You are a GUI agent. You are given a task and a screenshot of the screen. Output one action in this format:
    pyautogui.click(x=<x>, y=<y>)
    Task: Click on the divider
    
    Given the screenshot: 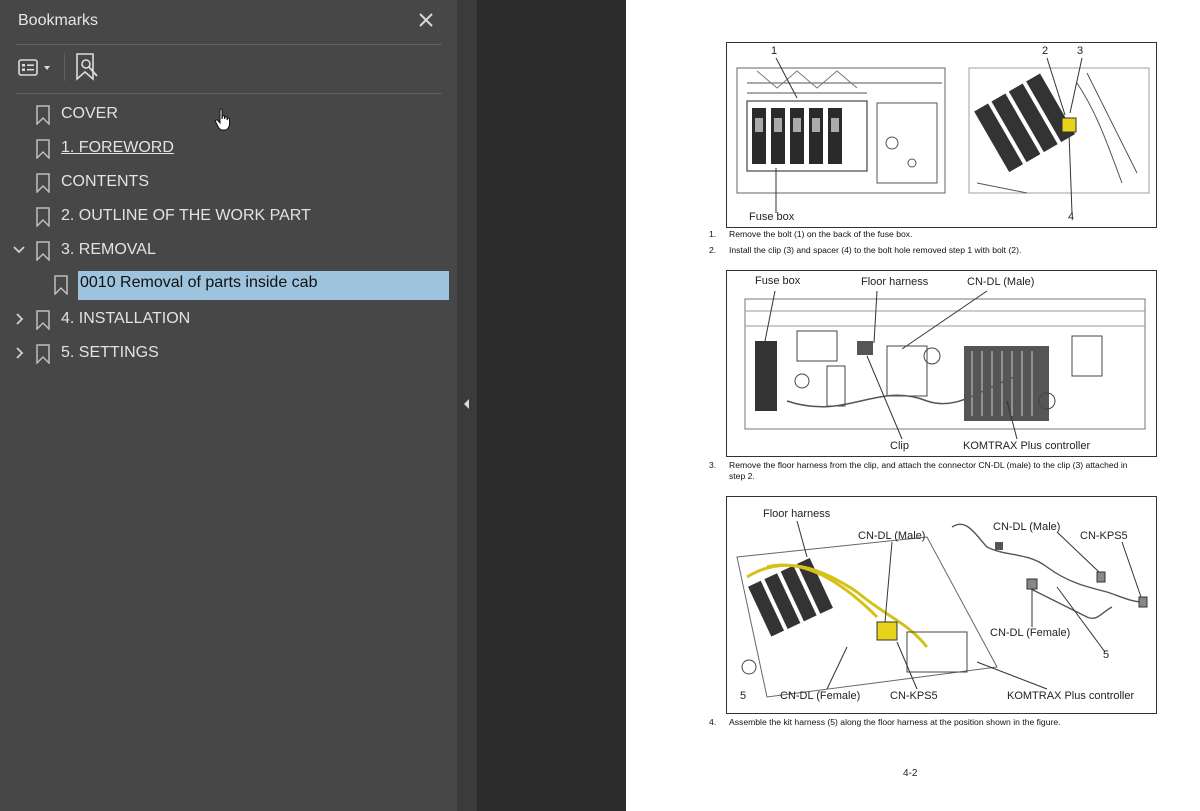 What is the action you would take?
    pyautogui.click(x=229, y=93)
    